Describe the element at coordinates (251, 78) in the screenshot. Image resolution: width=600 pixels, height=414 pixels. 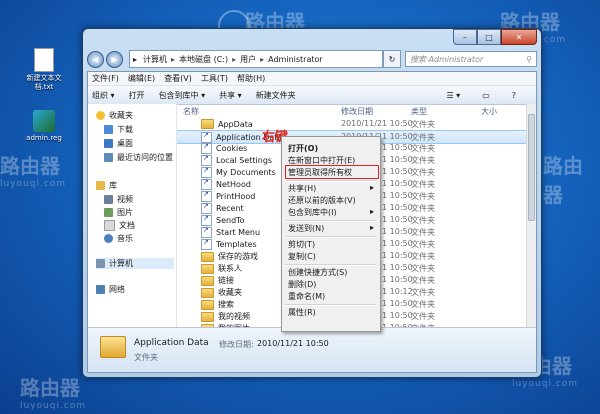
I see `menu-help: 帮助(H)` at that location.